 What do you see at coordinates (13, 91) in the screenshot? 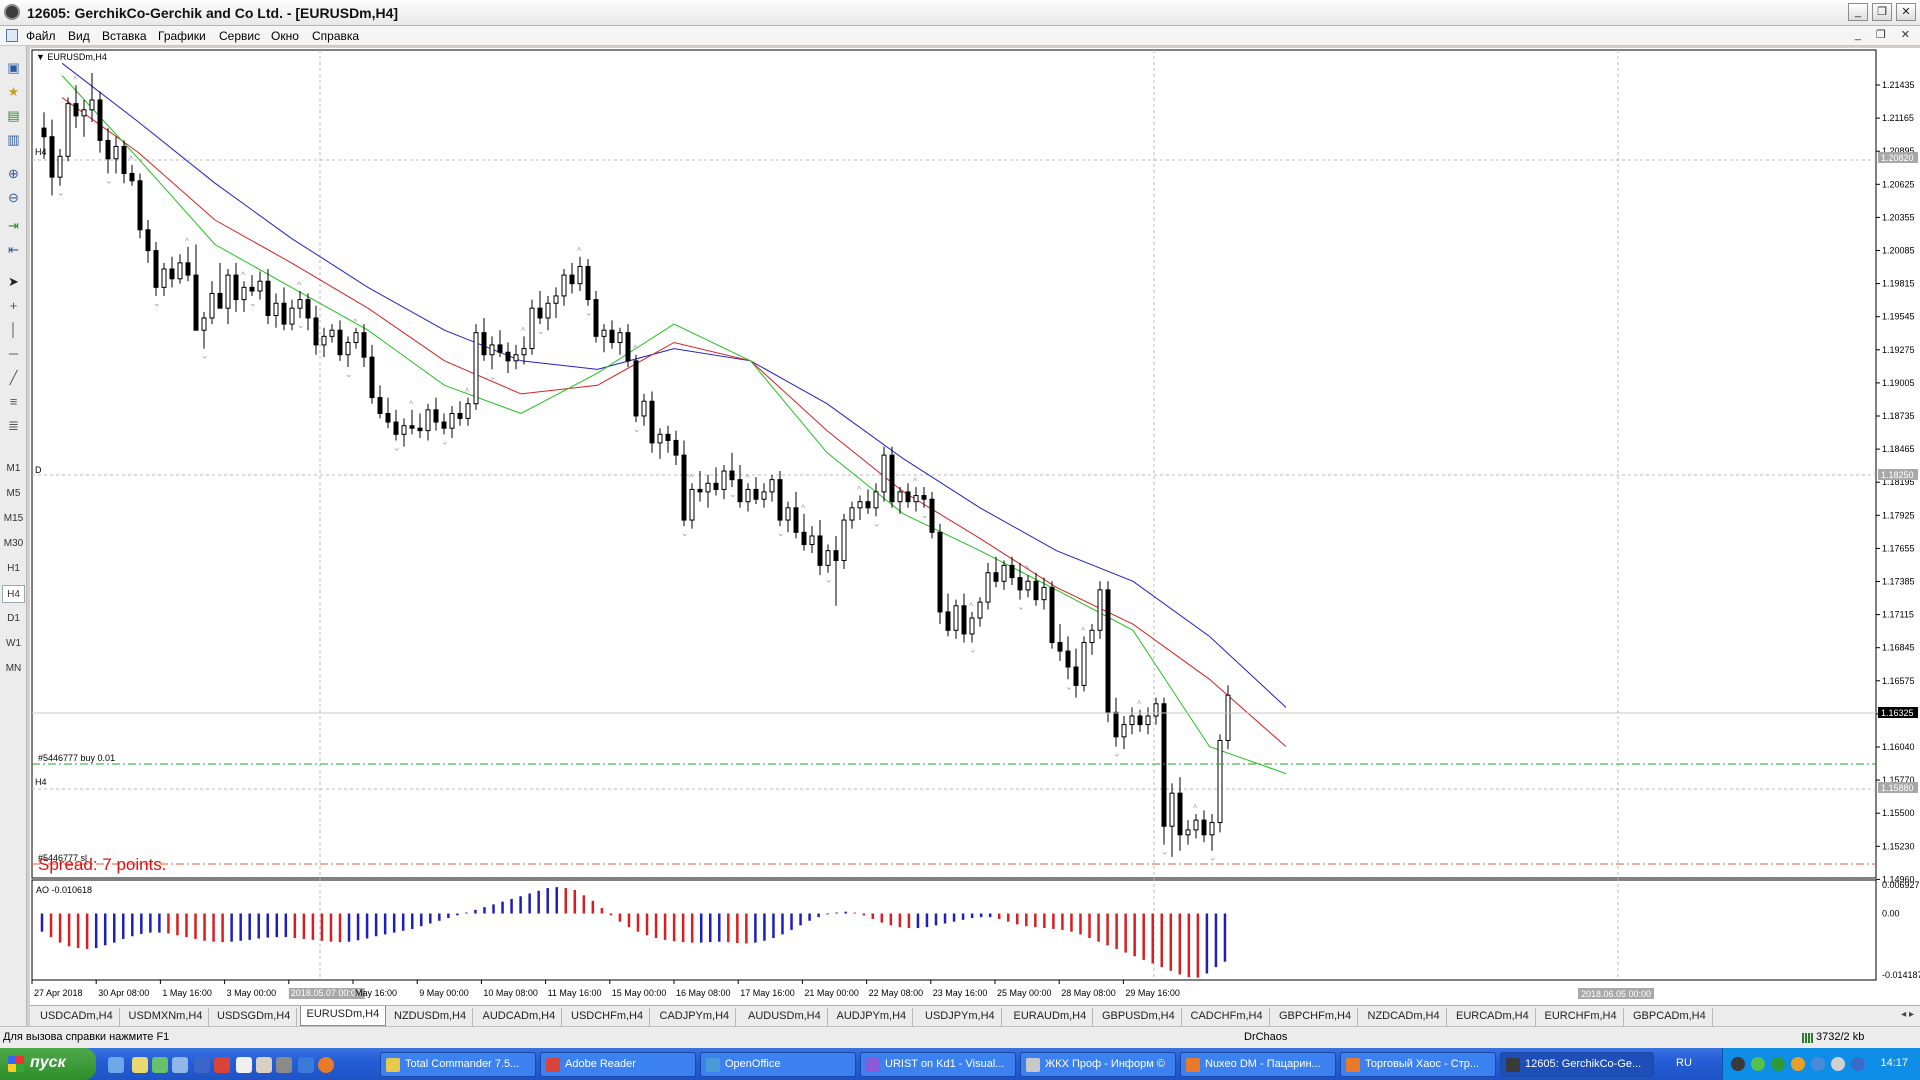
I see `favorites-icon: ★` at bounding box center [13, 91].